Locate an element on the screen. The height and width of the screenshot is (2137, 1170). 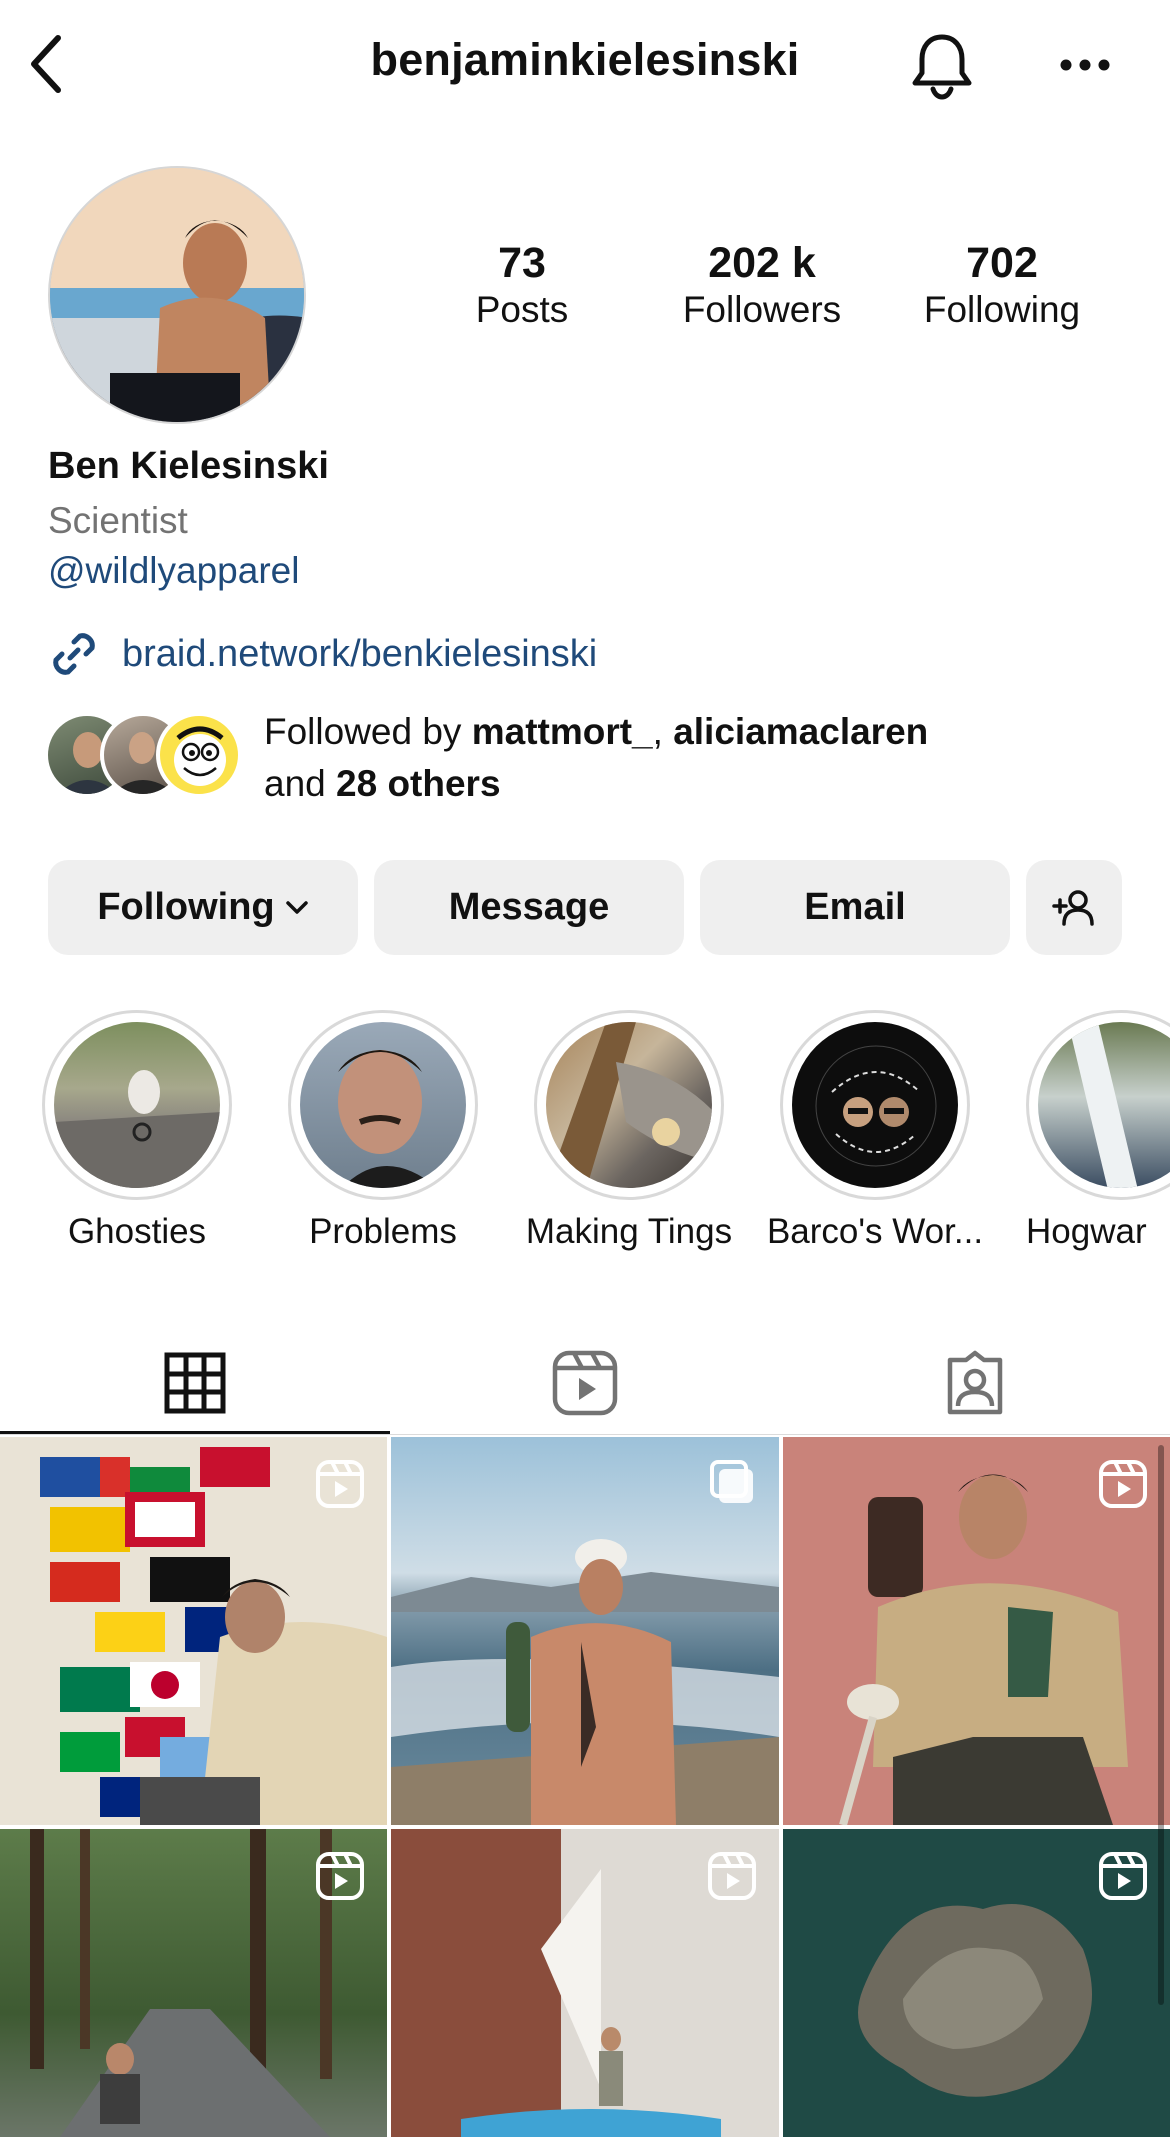
highlight-making-tings: Making Tings is located at coordinates (629, 1130).